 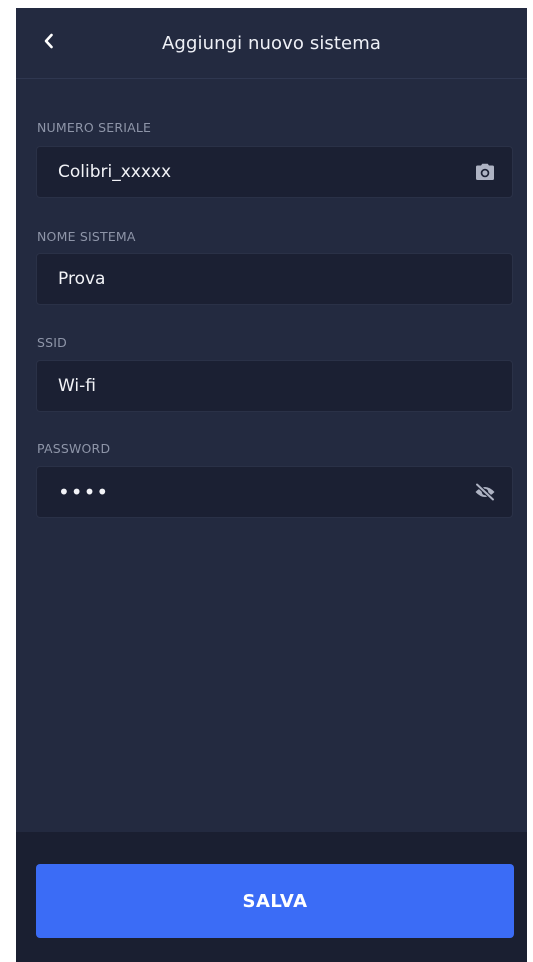 I want to click on chevron-left-icon, so click(x=49, y=43).